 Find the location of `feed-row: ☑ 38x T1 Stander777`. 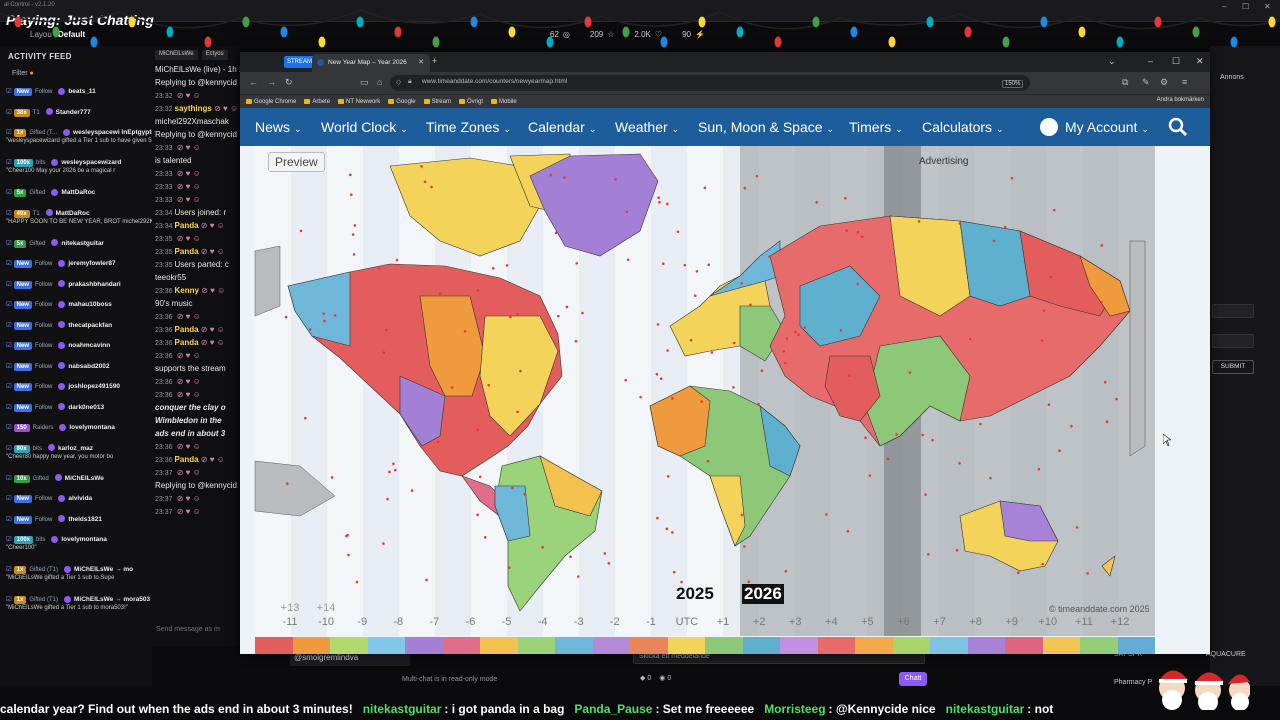

feed-row: ☑ 38x T1 Stander777 is located at coordinates (76, 115).